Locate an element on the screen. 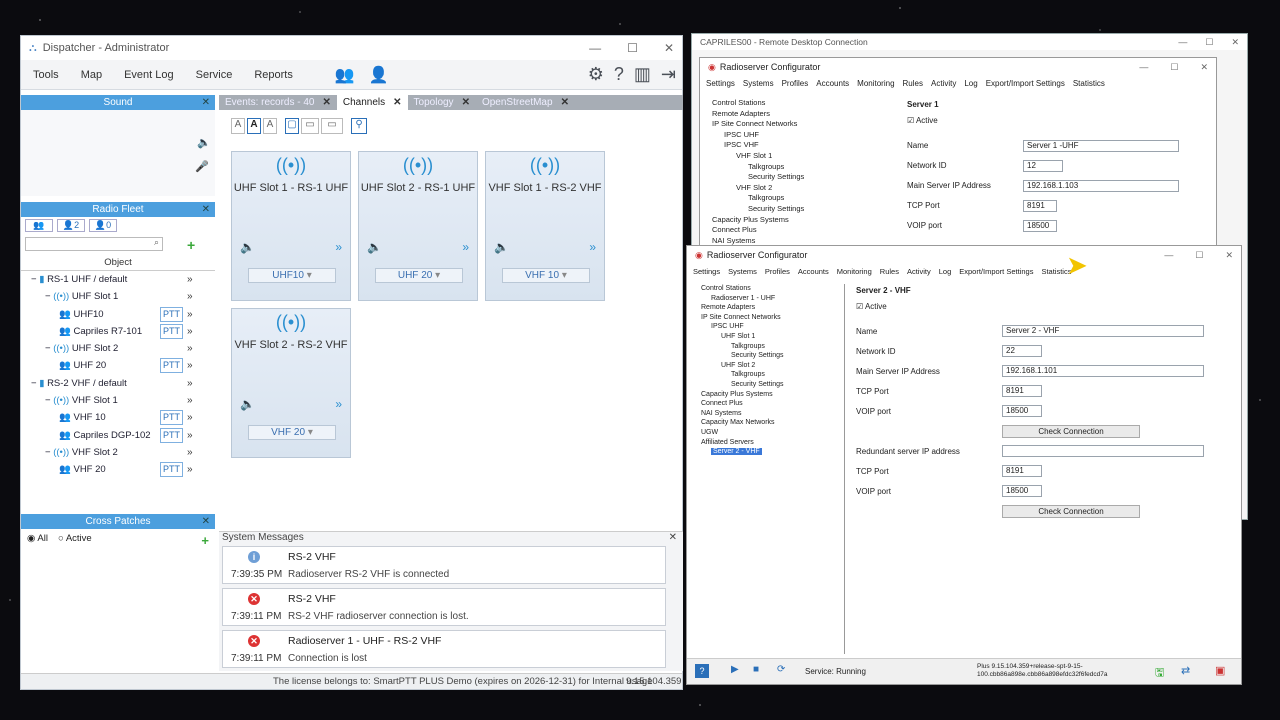  menu-event-log: Event Log is located at coordinates (149, 75).